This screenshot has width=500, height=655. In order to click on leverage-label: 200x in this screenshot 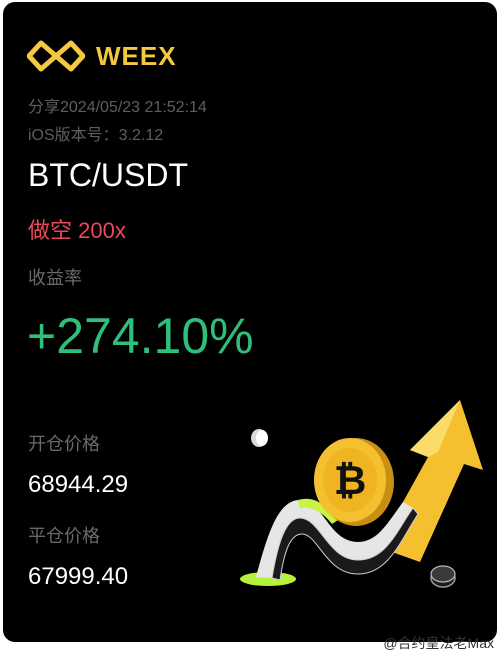, I will do `click(102, 230)`.